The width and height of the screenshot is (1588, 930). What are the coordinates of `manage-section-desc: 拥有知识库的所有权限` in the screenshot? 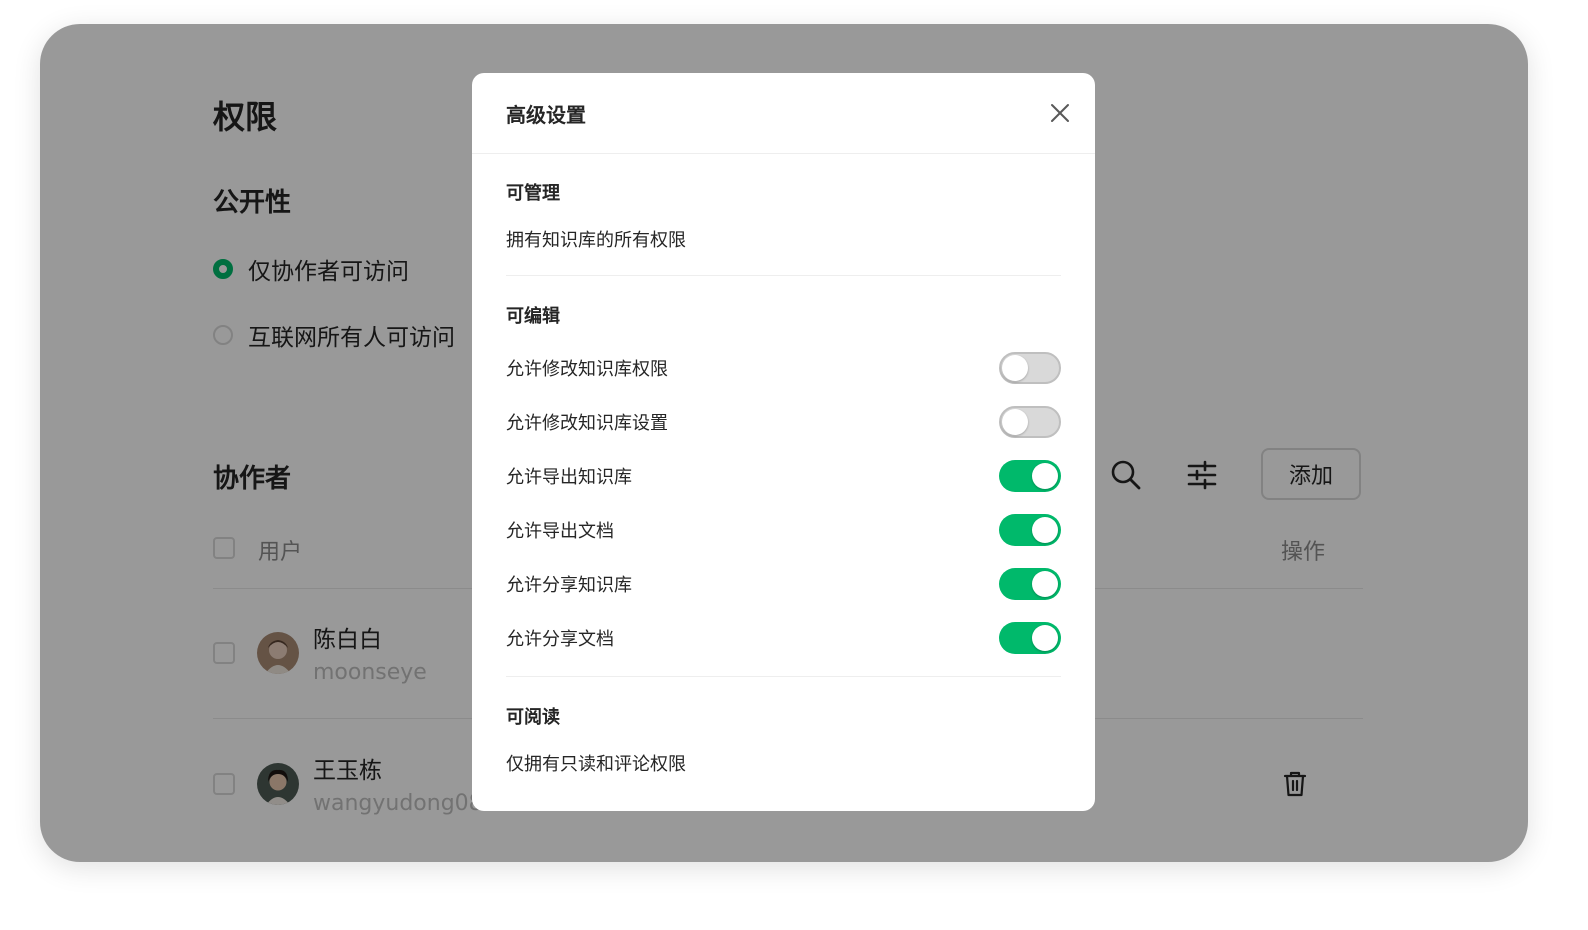 It's located at (596, 240).